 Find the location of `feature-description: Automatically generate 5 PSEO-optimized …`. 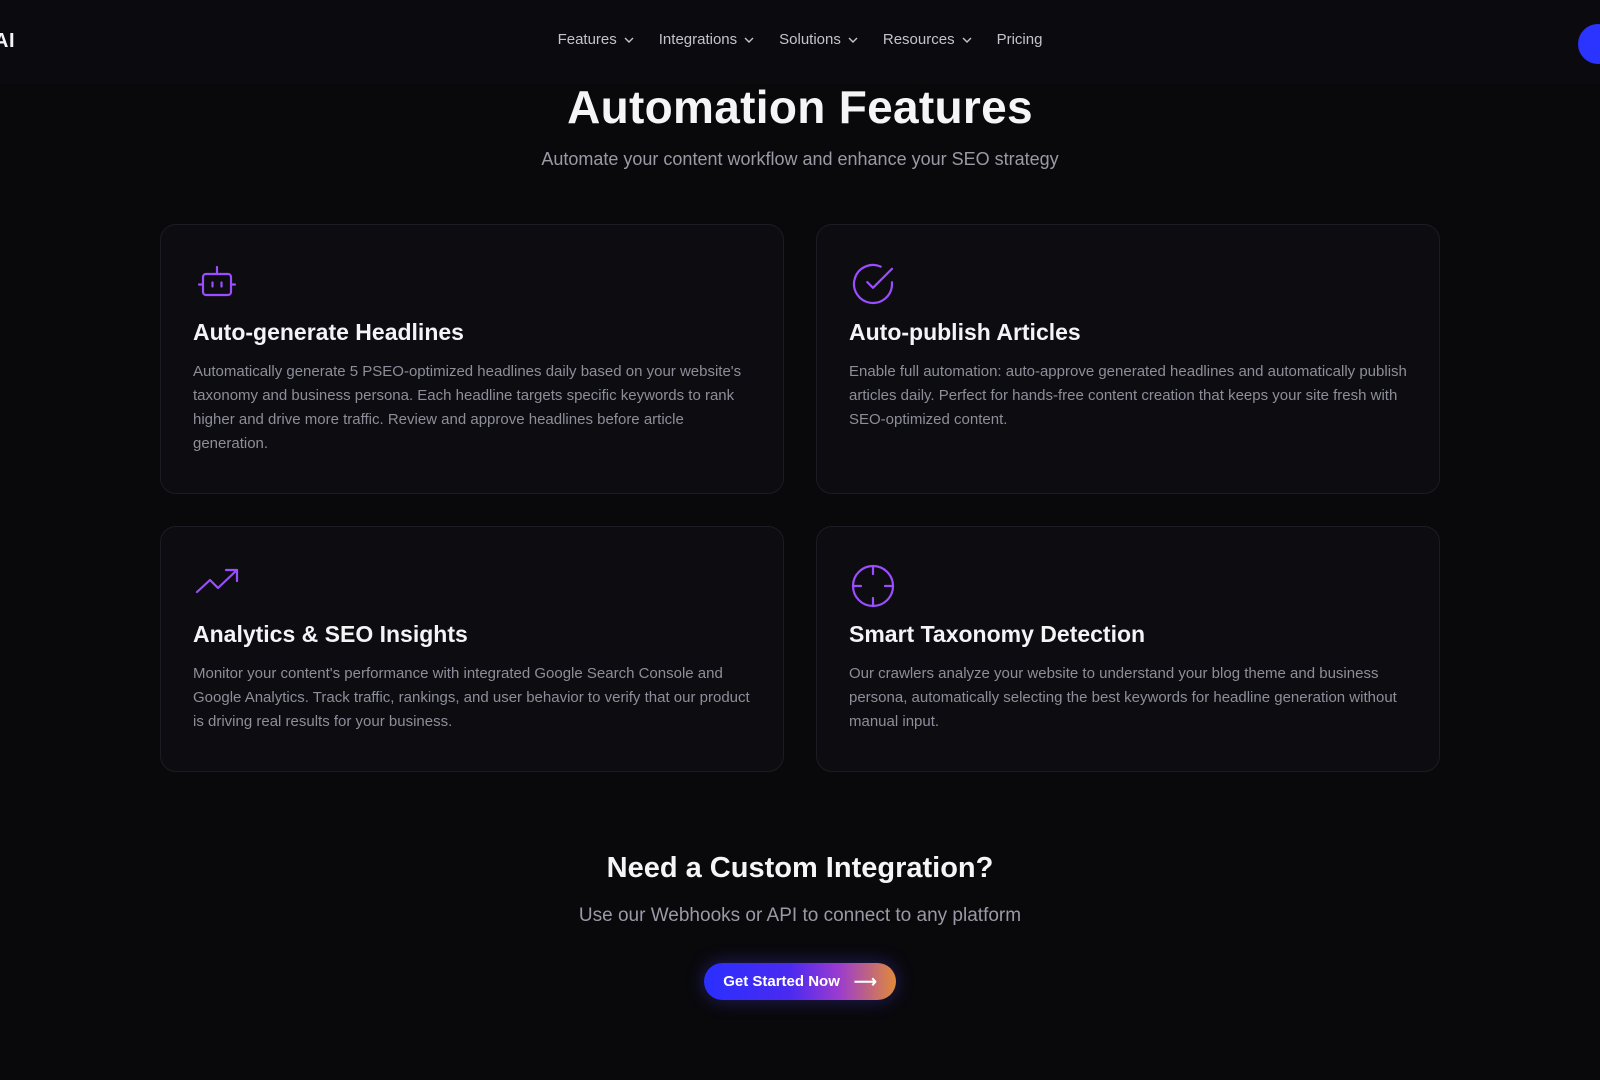

feature-description: Automatically generate 5 PSEO-optimized … is located at coordinates (467, 407).